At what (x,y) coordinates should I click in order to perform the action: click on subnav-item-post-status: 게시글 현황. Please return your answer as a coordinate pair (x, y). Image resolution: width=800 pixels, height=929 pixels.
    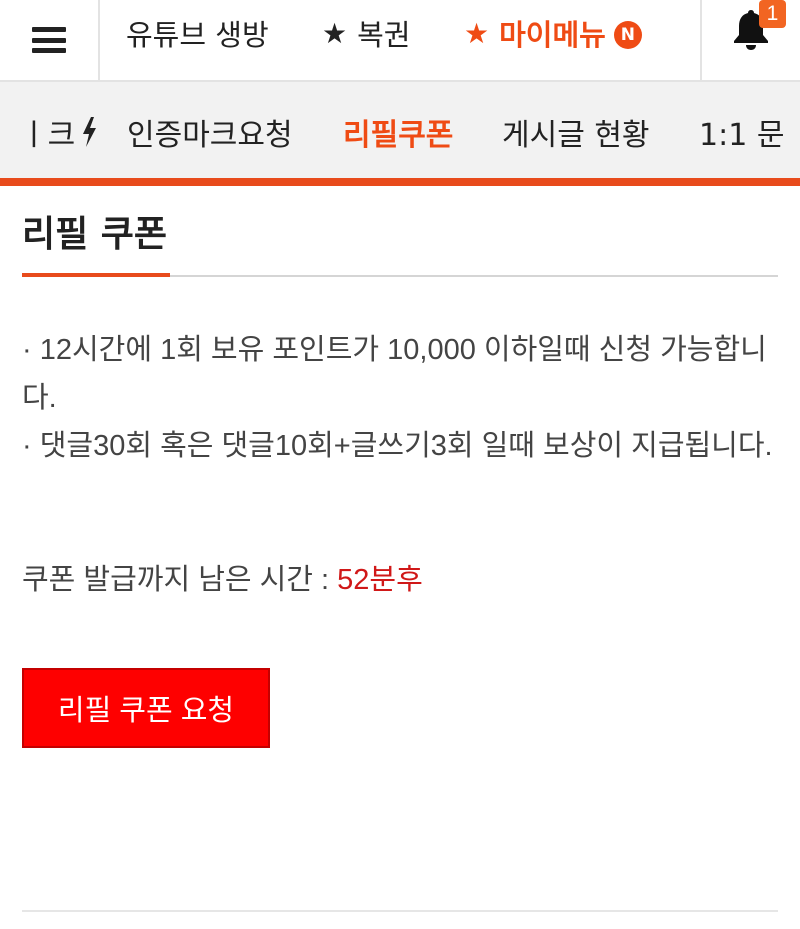
    Looking at the image, I should click on (576, 132).